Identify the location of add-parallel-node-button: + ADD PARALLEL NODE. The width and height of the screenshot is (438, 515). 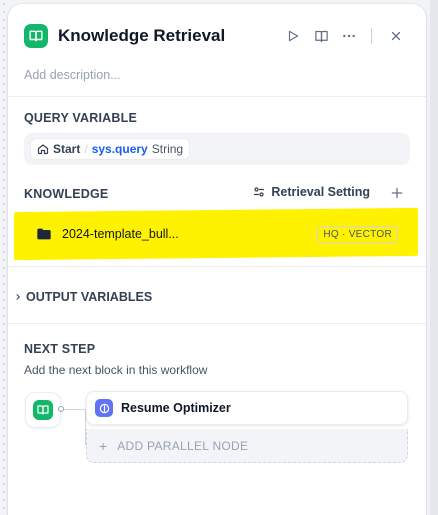
(247, 446).